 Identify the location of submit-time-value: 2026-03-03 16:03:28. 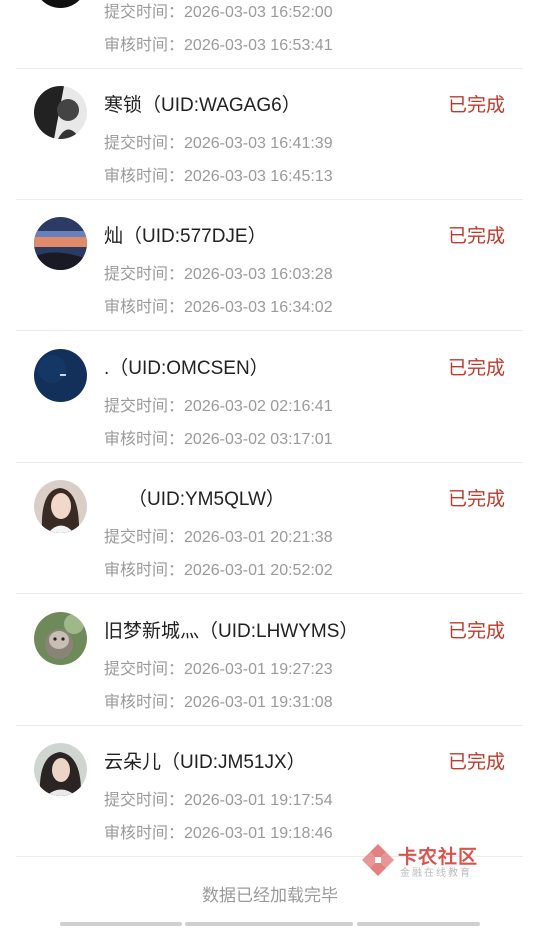
(258, 274).